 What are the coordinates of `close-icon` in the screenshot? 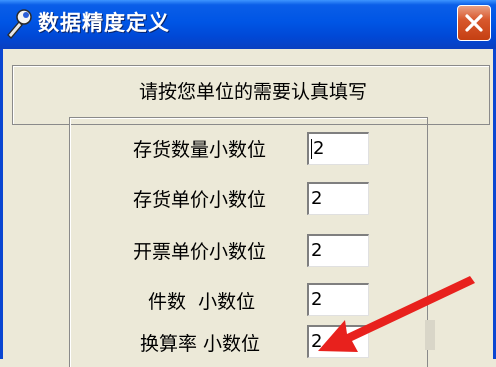 It's located at (474, 23).